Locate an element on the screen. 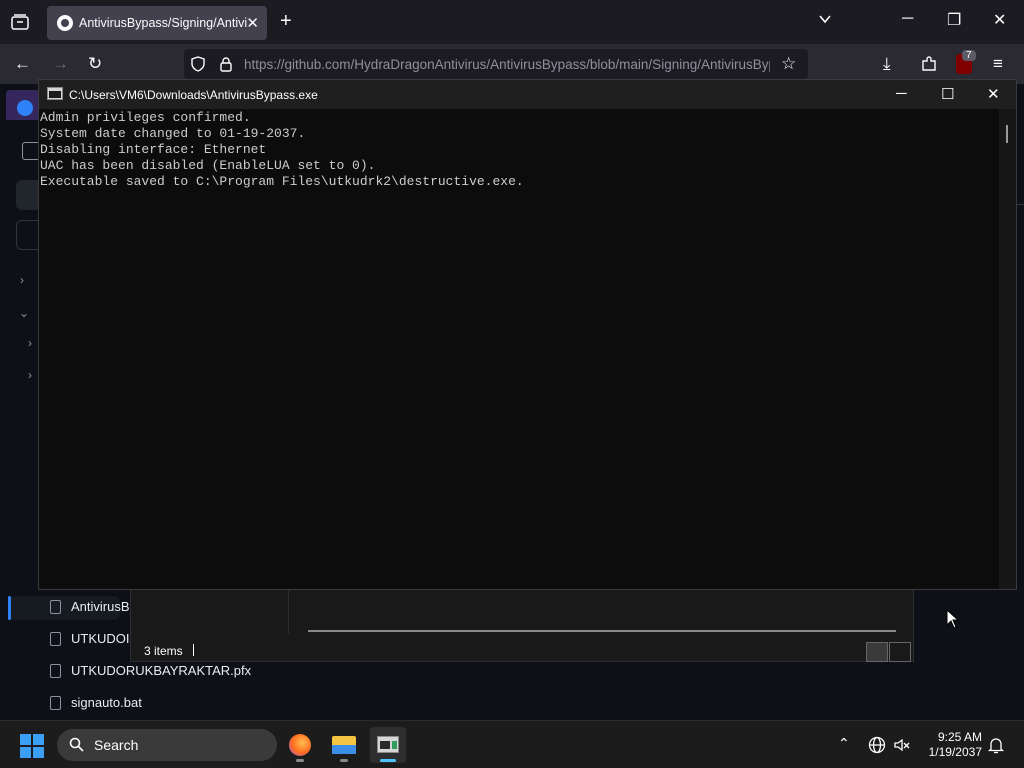 The image size is (1024, 768). navigation-pane is located at coordinates (210, 610).